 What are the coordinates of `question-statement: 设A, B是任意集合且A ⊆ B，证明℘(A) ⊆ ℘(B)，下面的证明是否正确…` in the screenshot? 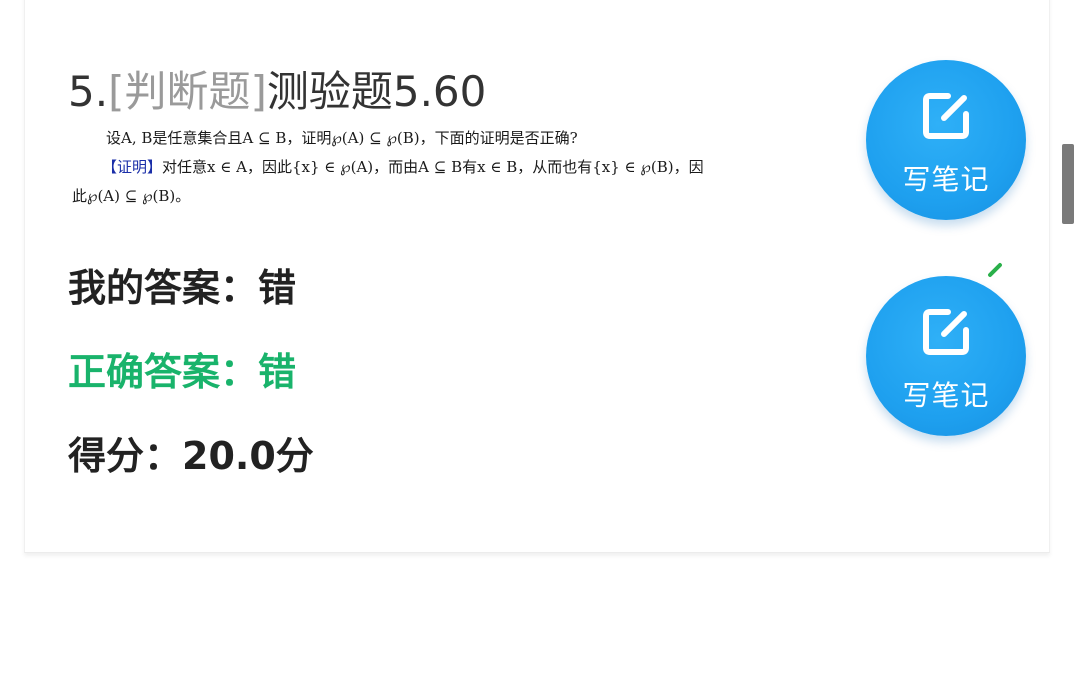 It's located at (342, 138).